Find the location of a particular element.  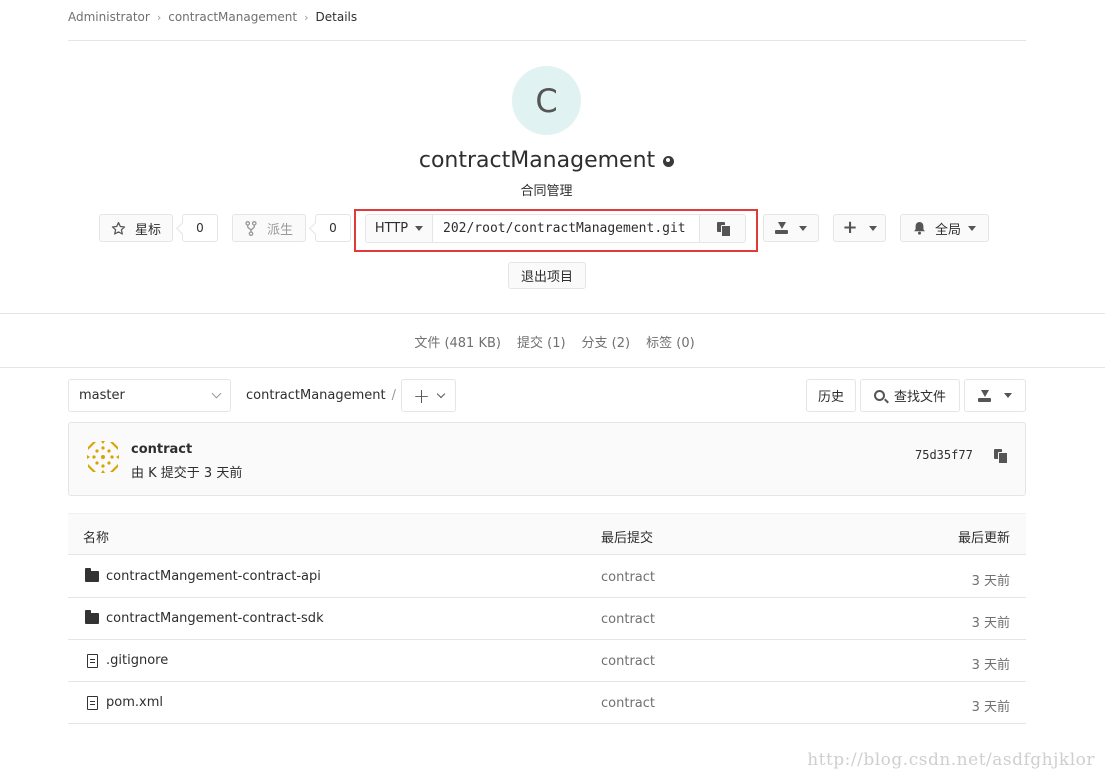

download-dropdown-button is located at coordinates (791, 228).